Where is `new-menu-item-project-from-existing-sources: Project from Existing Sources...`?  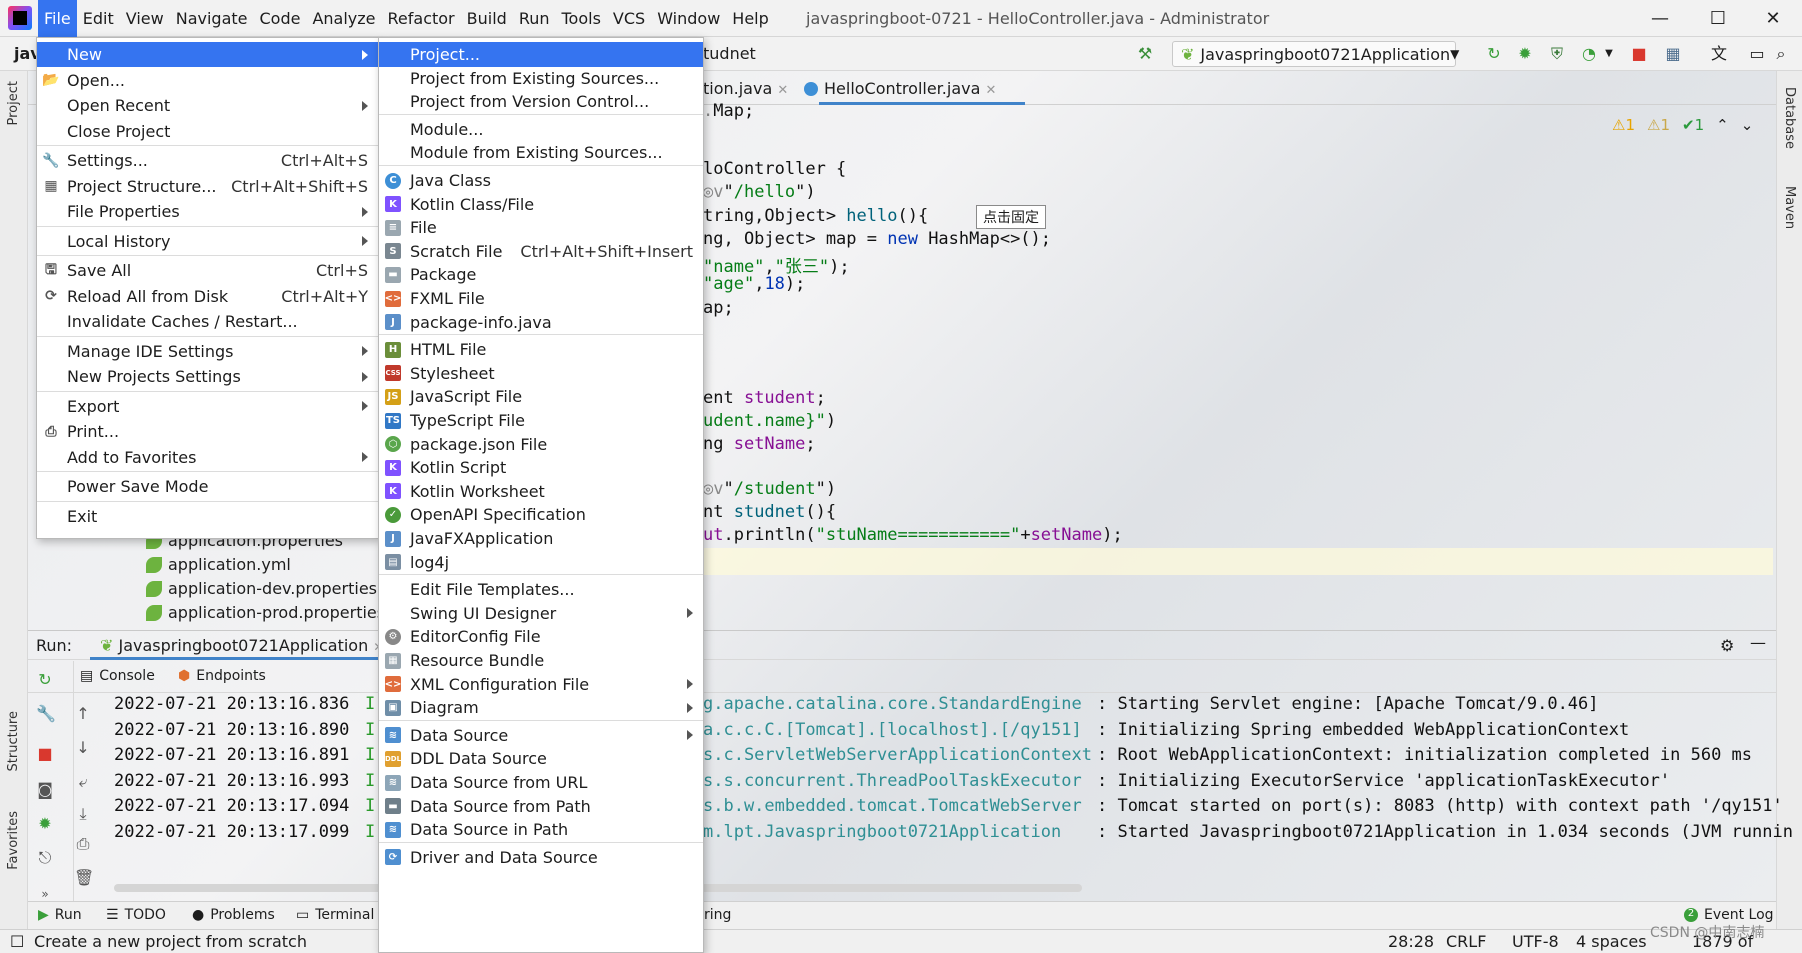
new-menu-item-project-from-existing-sources: Project from Existing Sources... is located at coordinates (541, 78).